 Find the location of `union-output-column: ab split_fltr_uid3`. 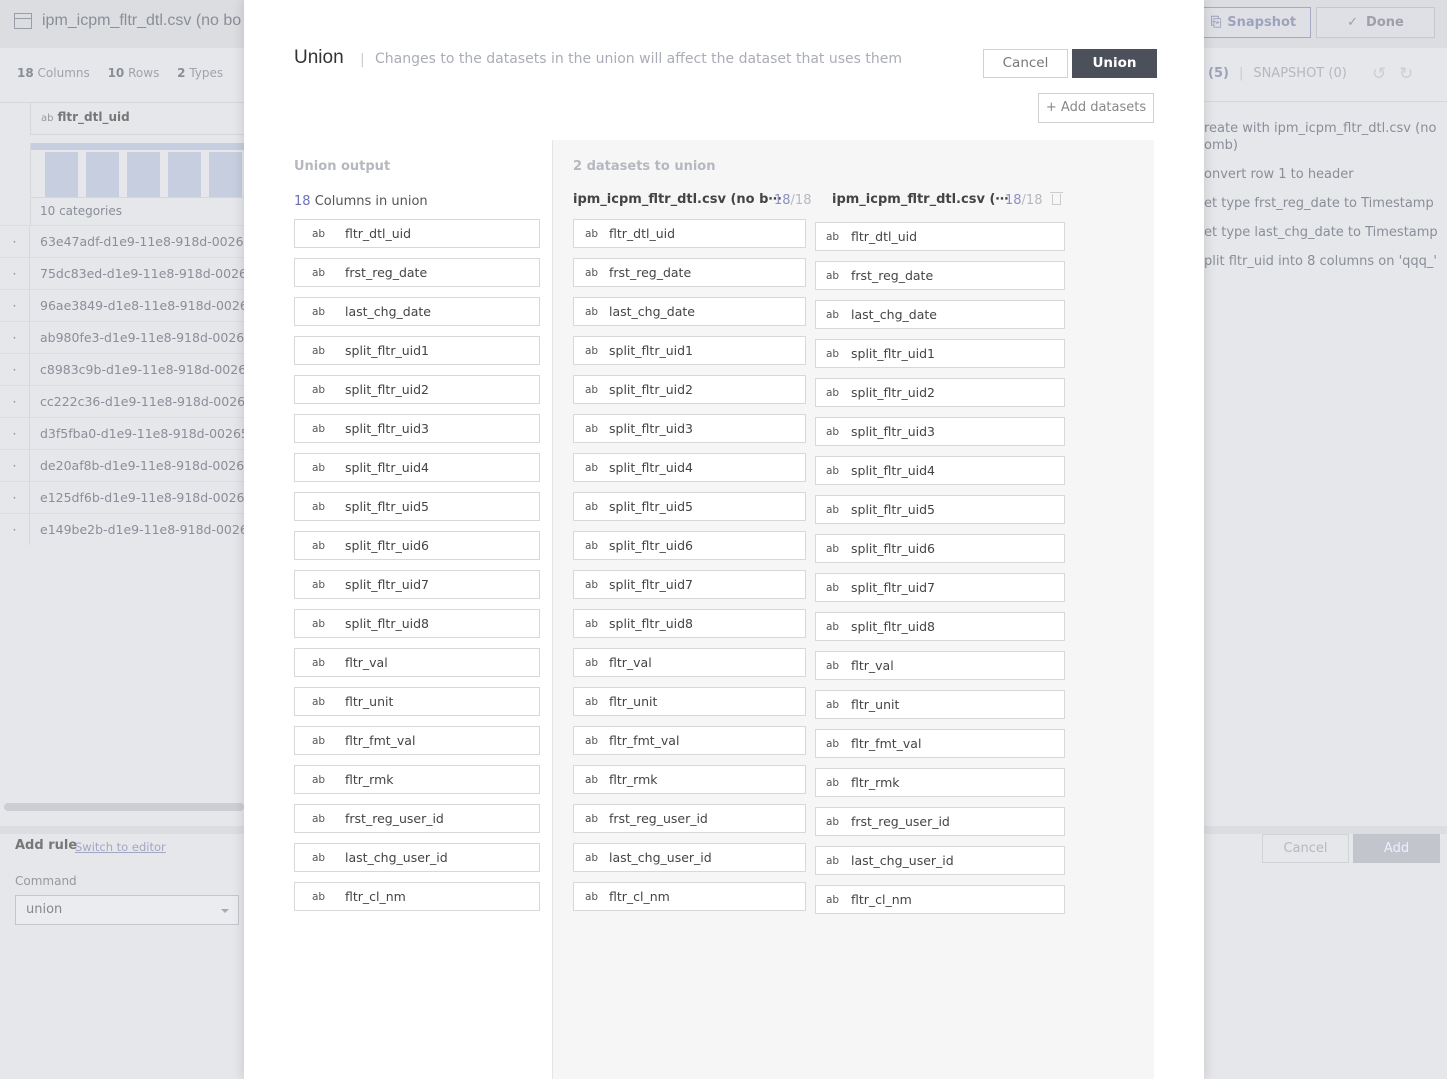

union-output-column: ab split_fltr_uid3 is located at coordinates (417, 428).